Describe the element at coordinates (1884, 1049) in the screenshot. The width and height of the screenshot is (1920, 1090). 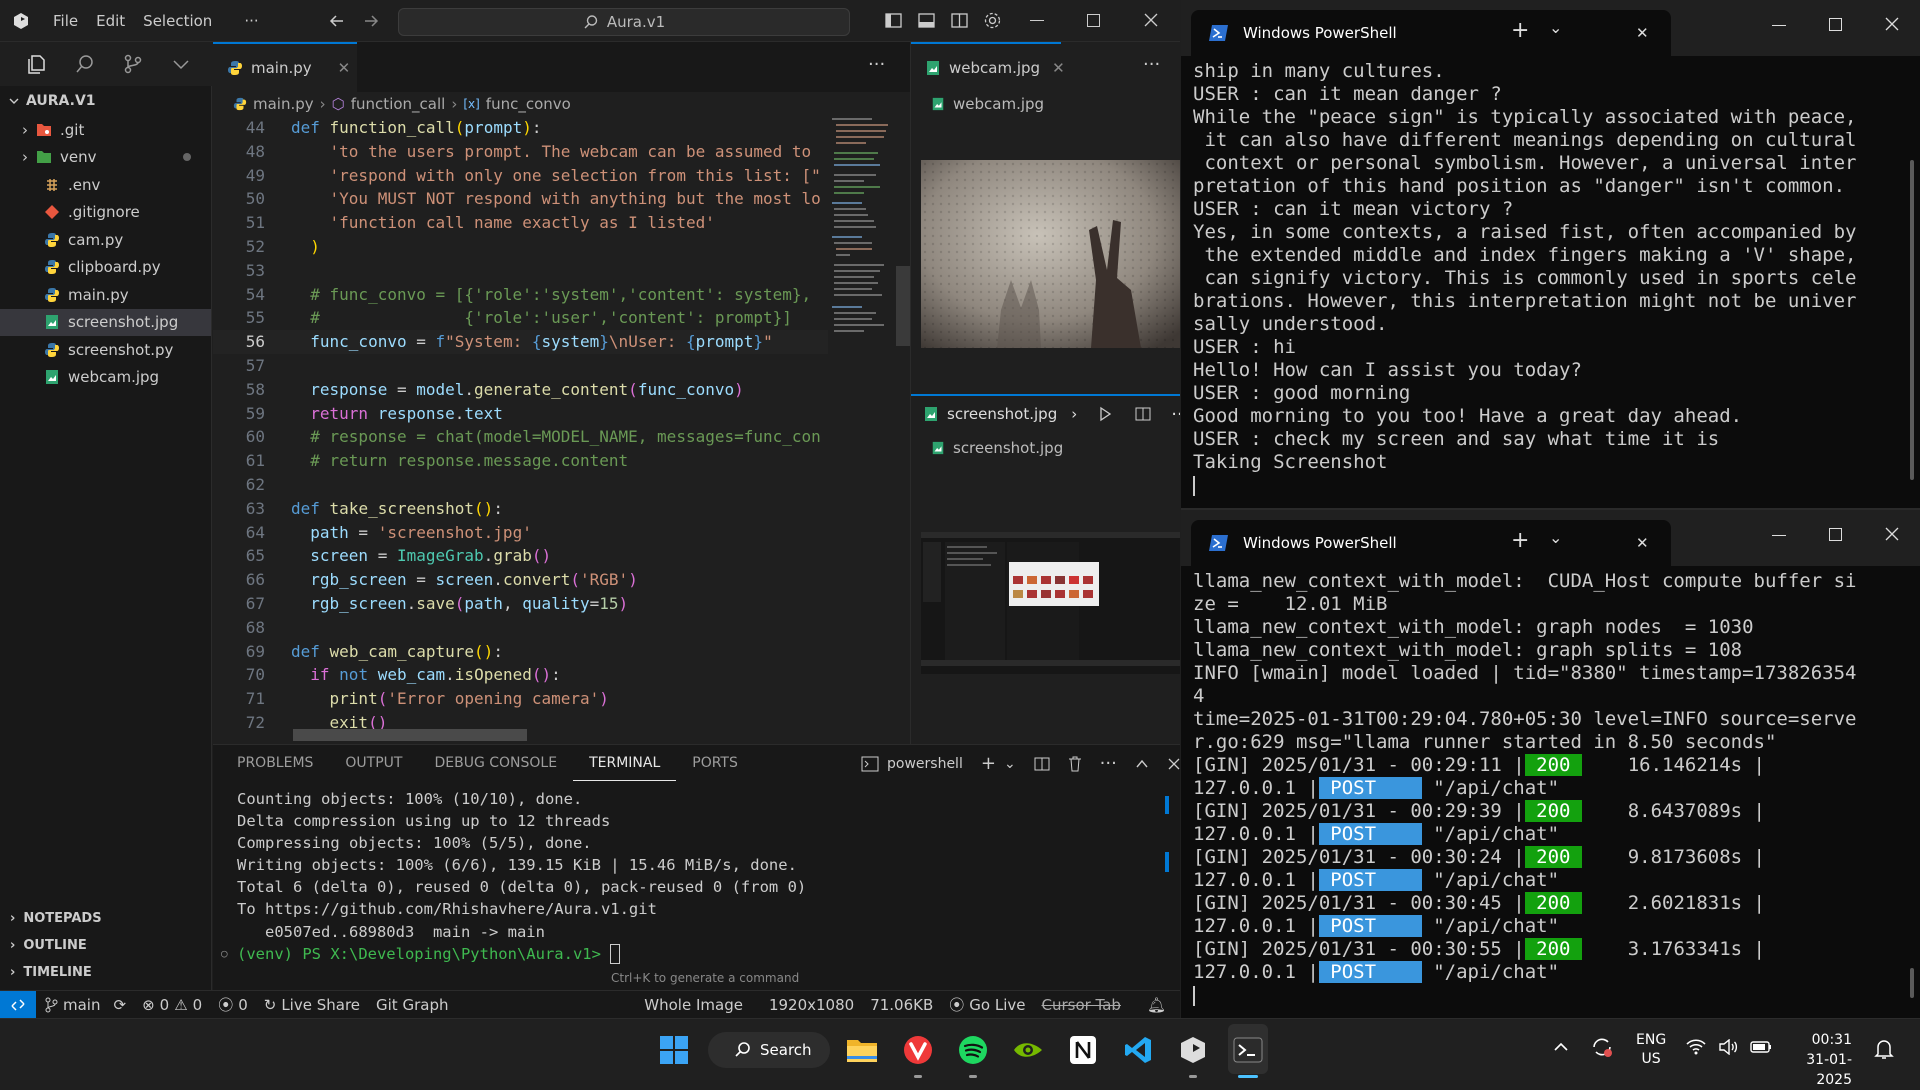
I see `notification-bell-icon` at that location.